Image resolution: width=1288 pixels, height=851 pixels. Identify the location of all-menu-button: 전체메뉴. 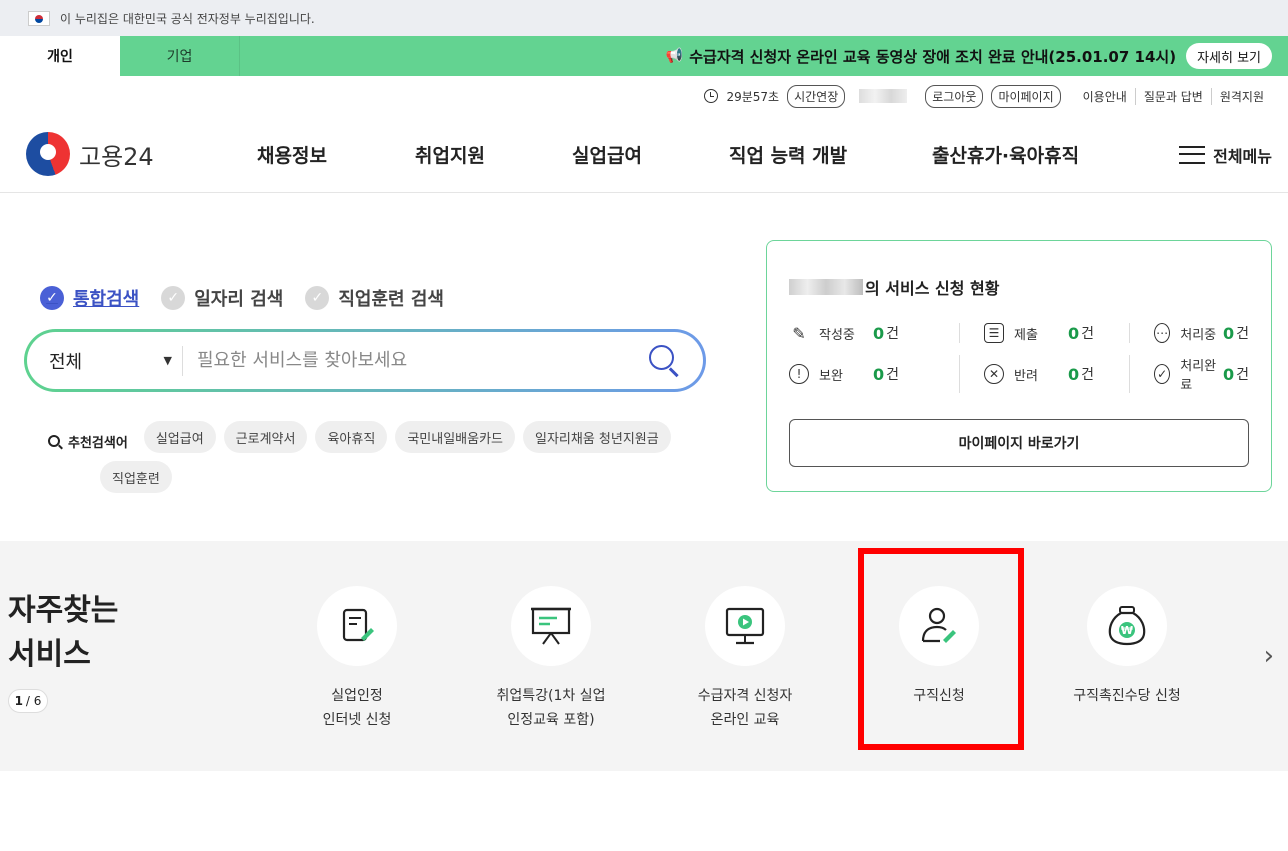
(1225, 154).